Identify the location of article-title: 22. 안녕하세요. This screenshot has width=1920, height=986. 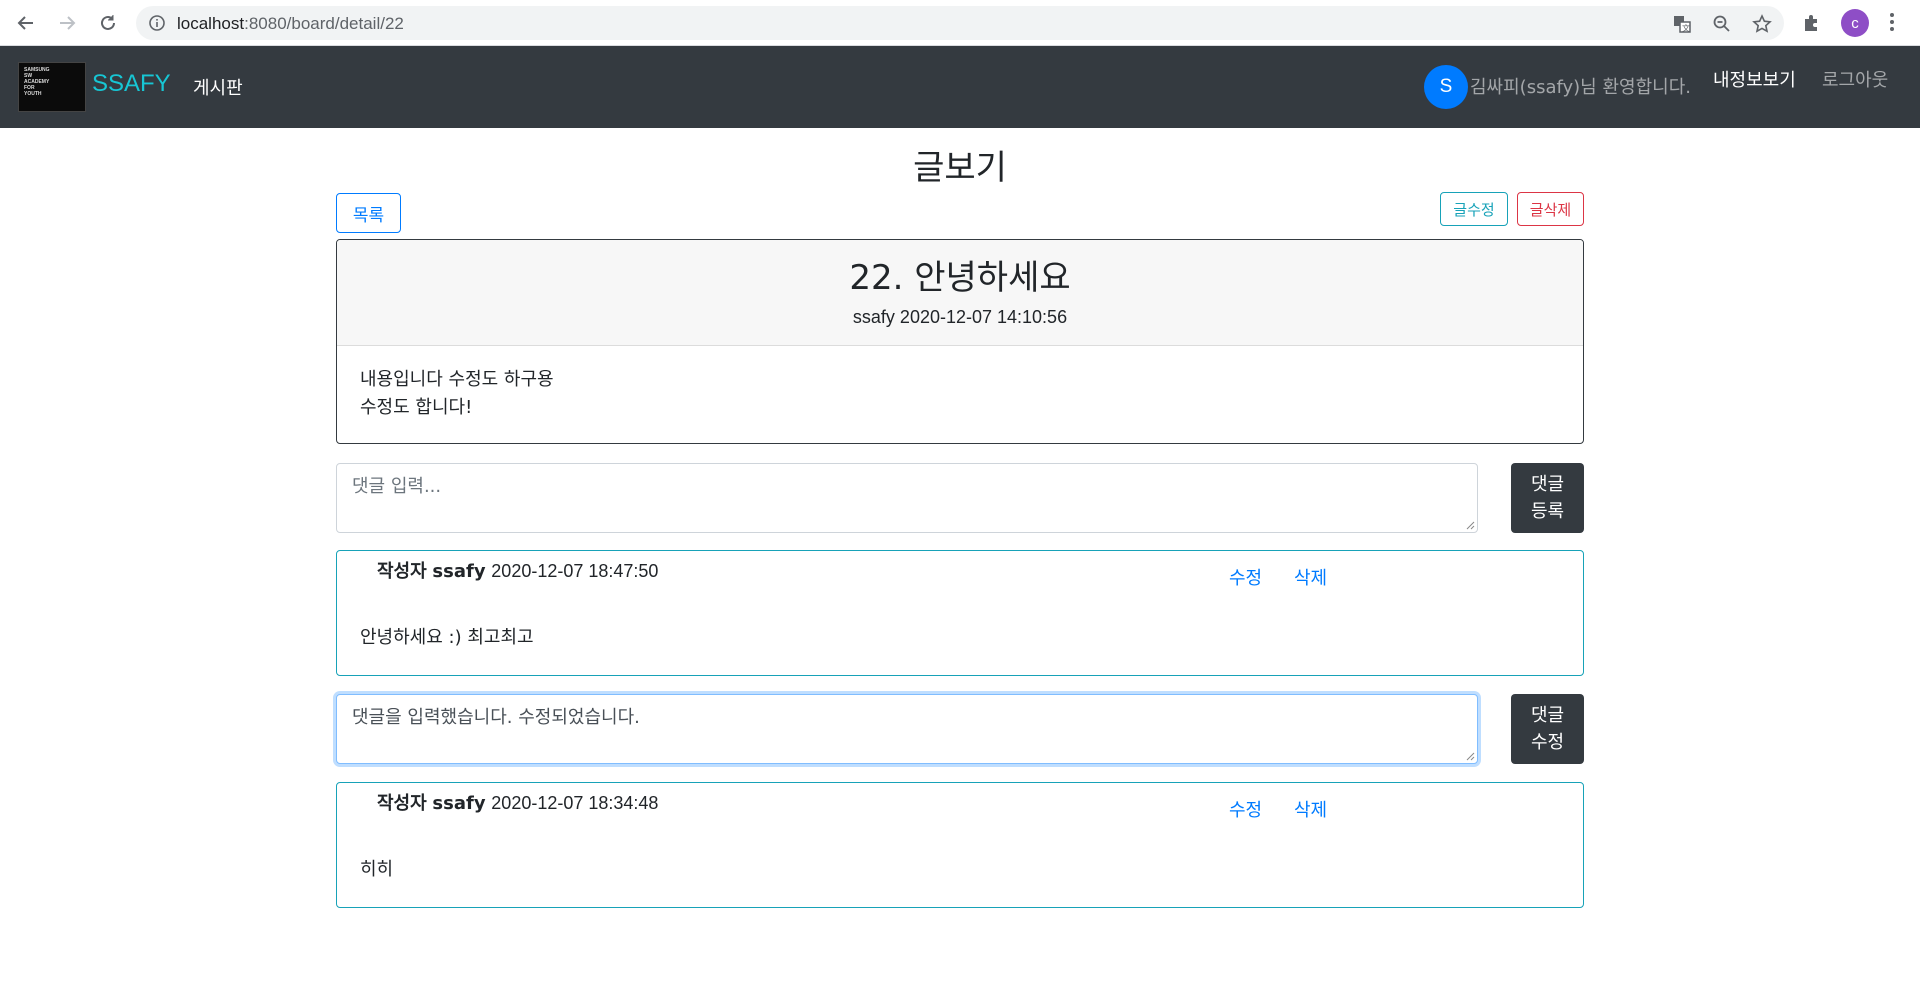
(960, 278).